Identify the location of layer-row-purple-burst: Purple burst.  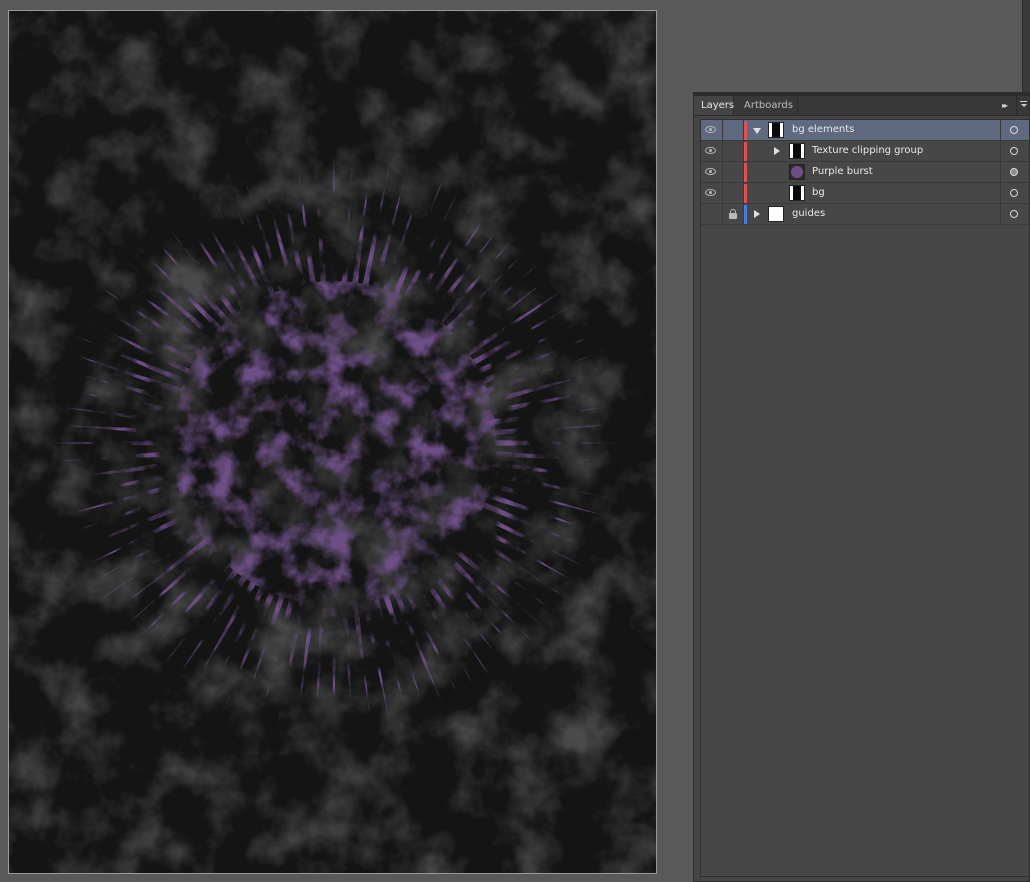
(865, 172).